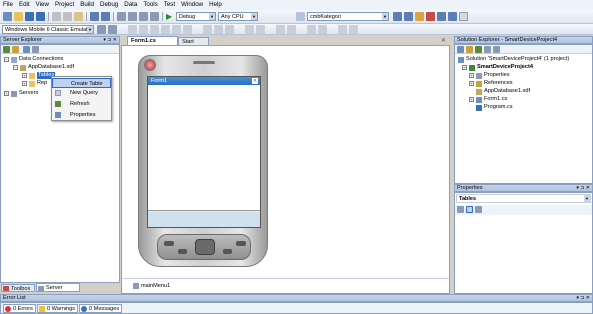 This screenshot has width=593, height=314. What do you see at coordinates (8, 5) in the screenshot?
I see `menu-file: File` at bounding box center [8, 5].